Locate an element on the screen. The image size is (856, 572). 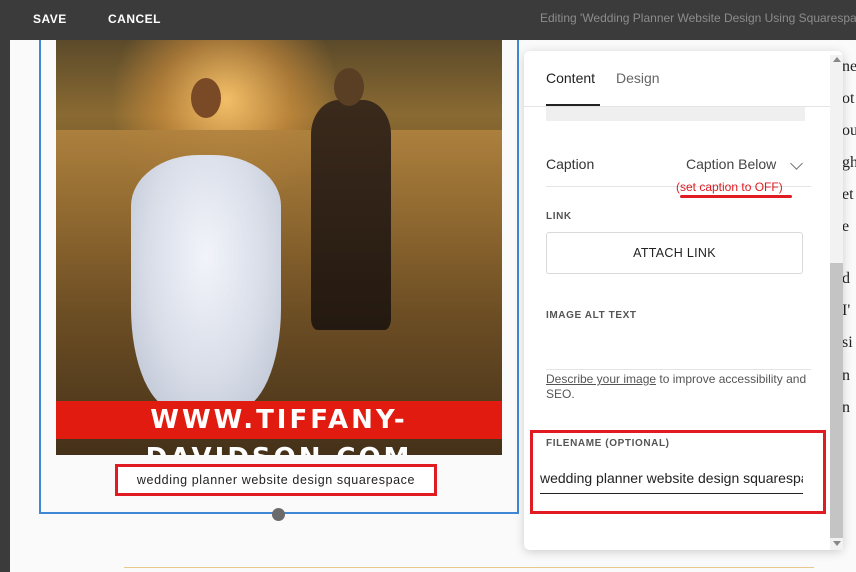
article-text-fragment: ne is located at coordinates (849, 66).